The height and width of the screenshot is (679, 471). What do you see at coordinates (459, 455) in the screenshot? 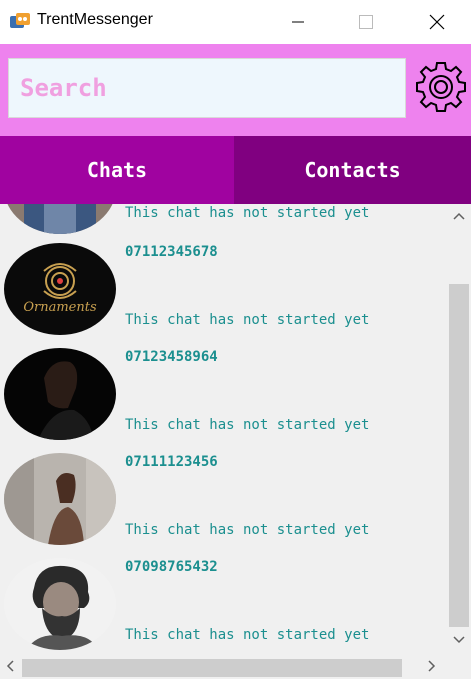
I see `vertical-scroll-thumb` at bounding box center [459, 455].